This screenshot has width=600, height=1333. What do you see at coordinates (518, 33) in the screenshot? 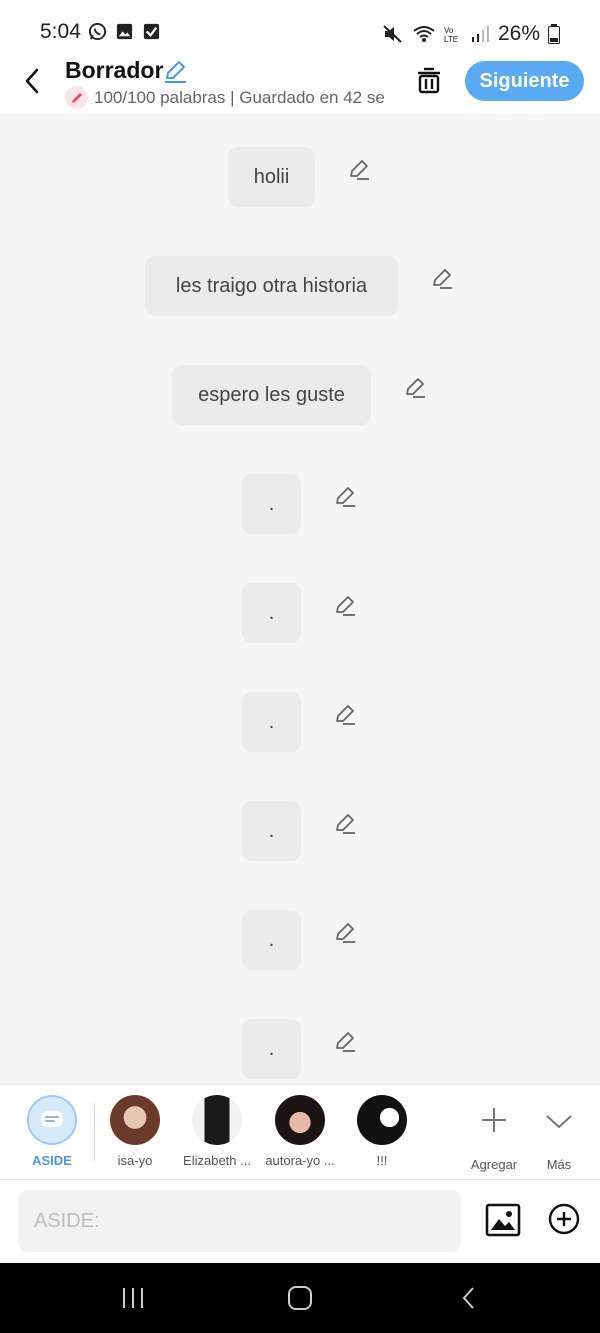
I see `battery-percent: 26%` at bounding box center [518, 33].